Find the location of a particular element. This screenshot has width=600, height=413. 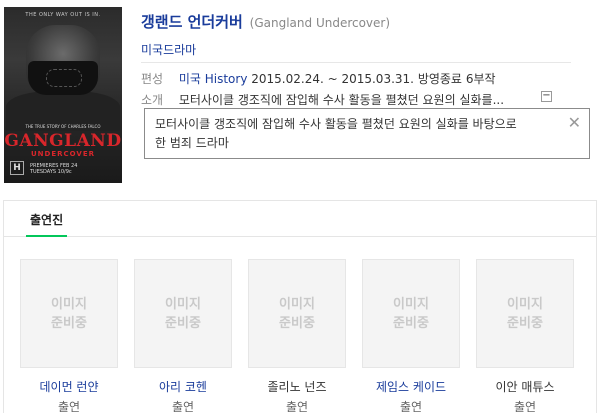

cast-name-link: 제임스 케이드 is located at coordinates (411, 386).